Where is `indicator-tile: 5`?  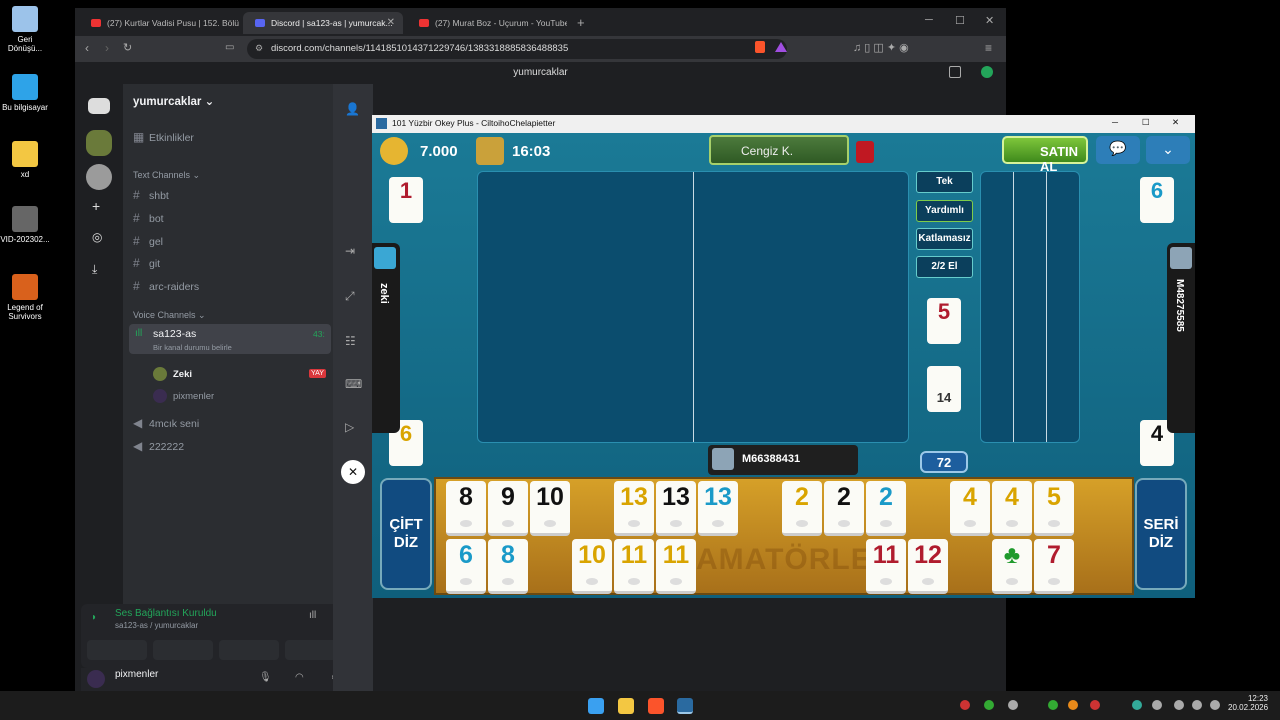
indicator-tile: 5 is located at coordinates (944, 321).